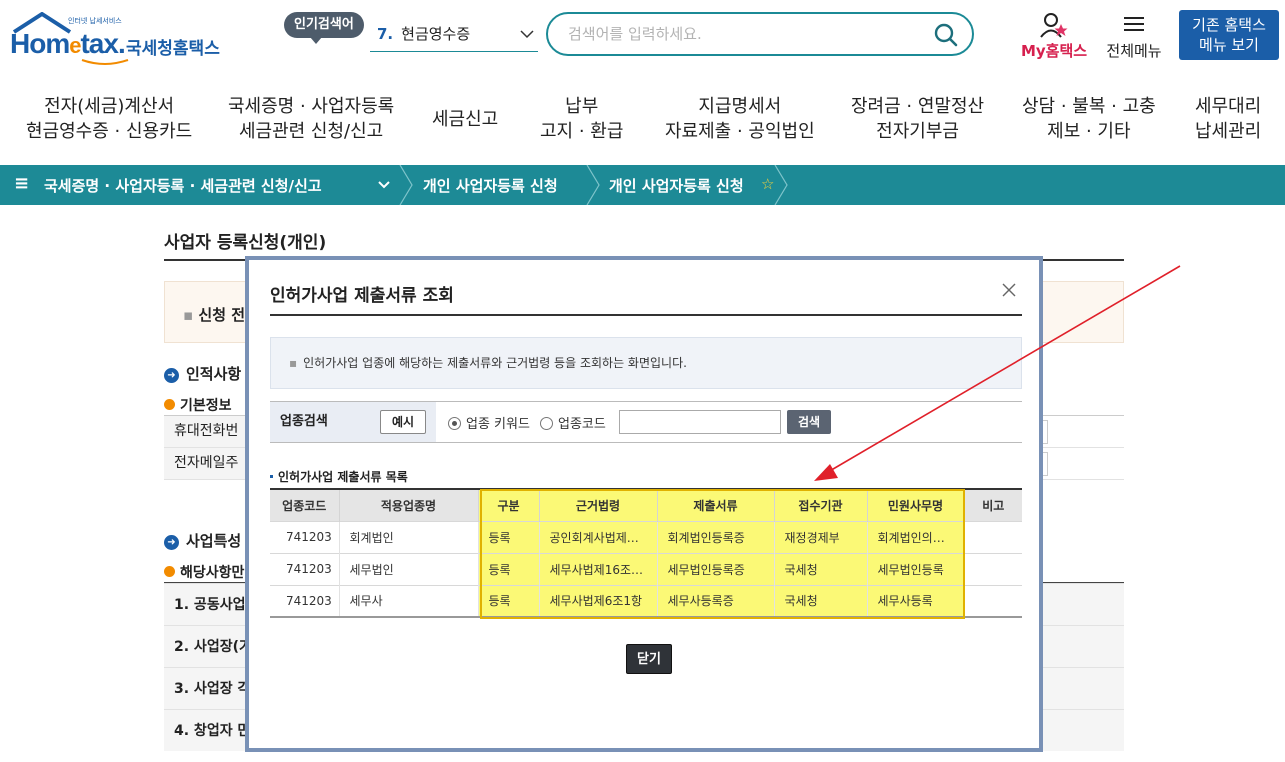 The width and height of the screenshot is (1285, 762). What do you see at coordinates (408, 601) in the screenshot?
I see `cell-industry: 세무사` at bounding box center [408, 601].